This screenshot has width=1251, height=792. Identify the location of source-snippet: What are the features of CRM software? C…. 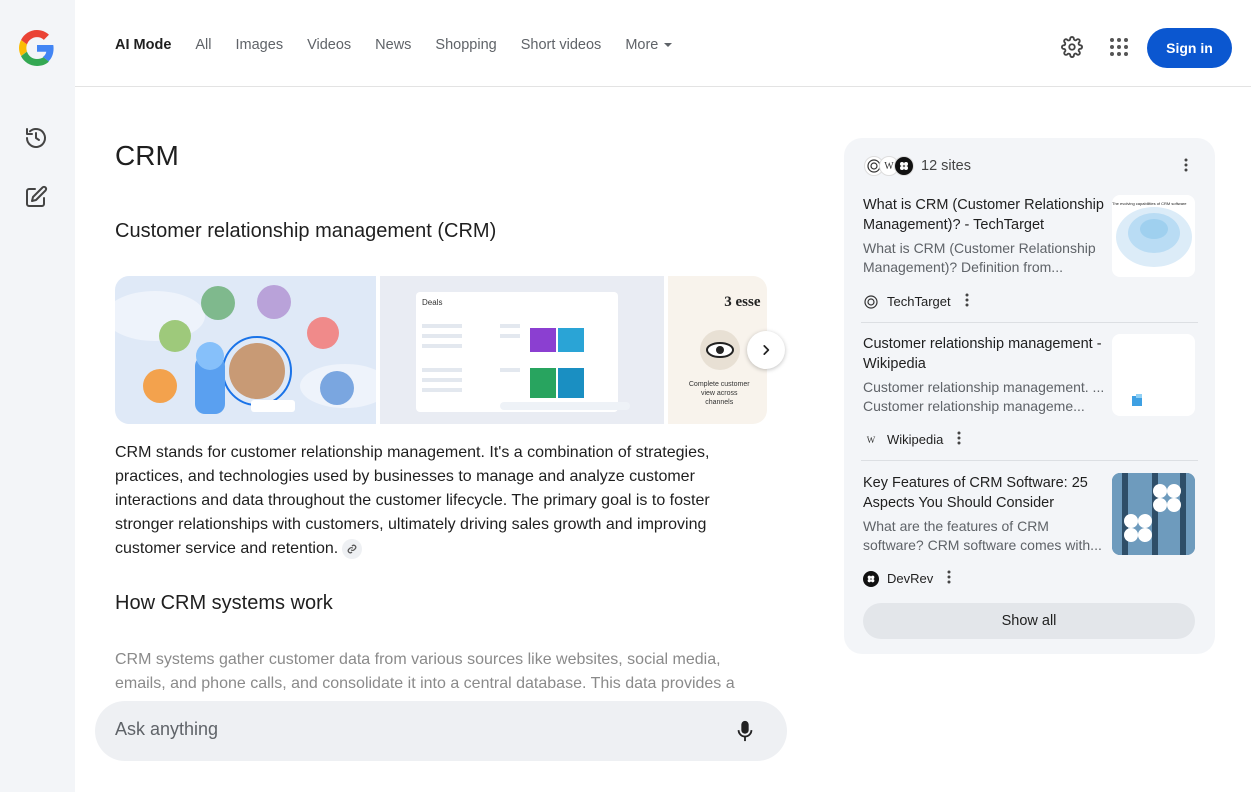
(982, 535).